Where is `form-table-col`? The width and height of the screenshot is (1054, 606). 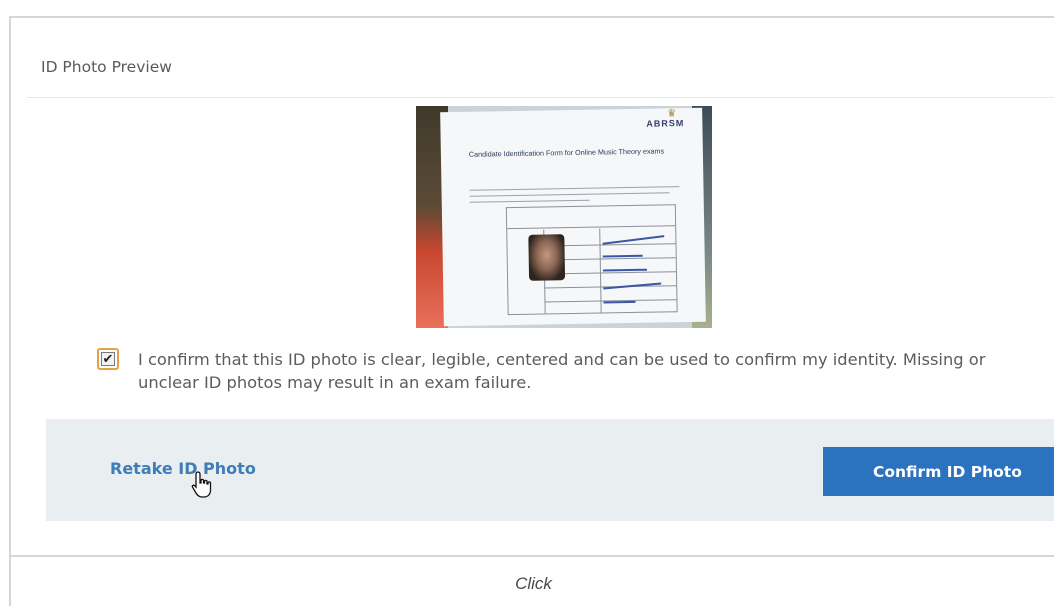 form-table-col is located at coordinates (600, 270).